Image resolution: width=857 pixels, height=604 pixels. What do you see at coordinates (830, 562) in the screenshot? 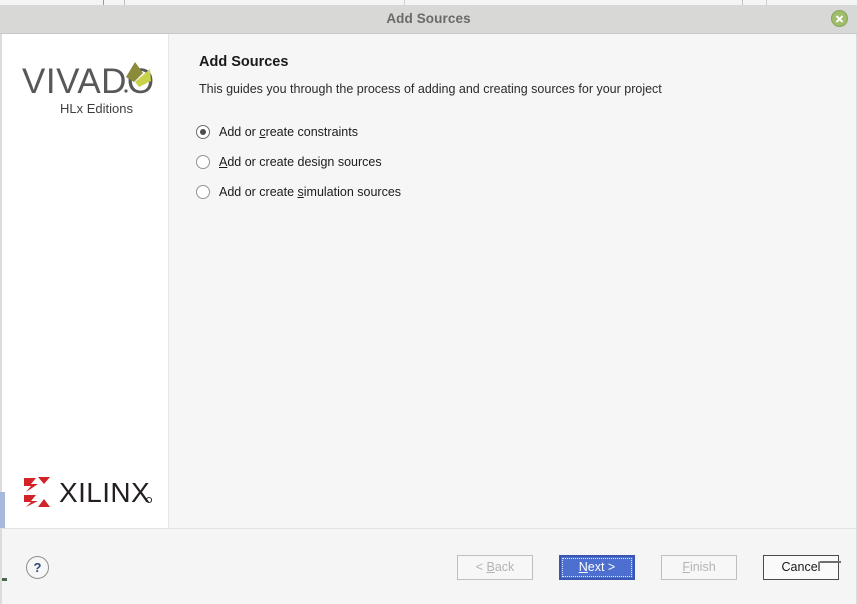
I see `background-tick` at bounding box center [830, 562].